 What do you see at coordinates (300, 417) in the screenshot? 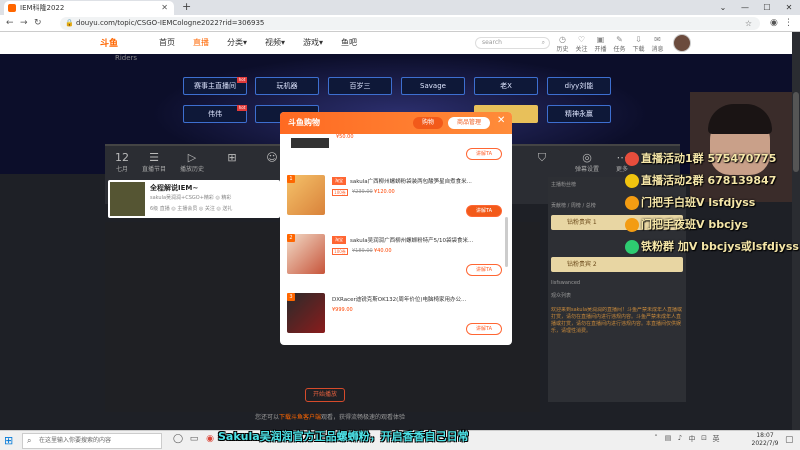
I see `download-client-link: 下载斗鱼客户端` at bounding box center [300, 417].